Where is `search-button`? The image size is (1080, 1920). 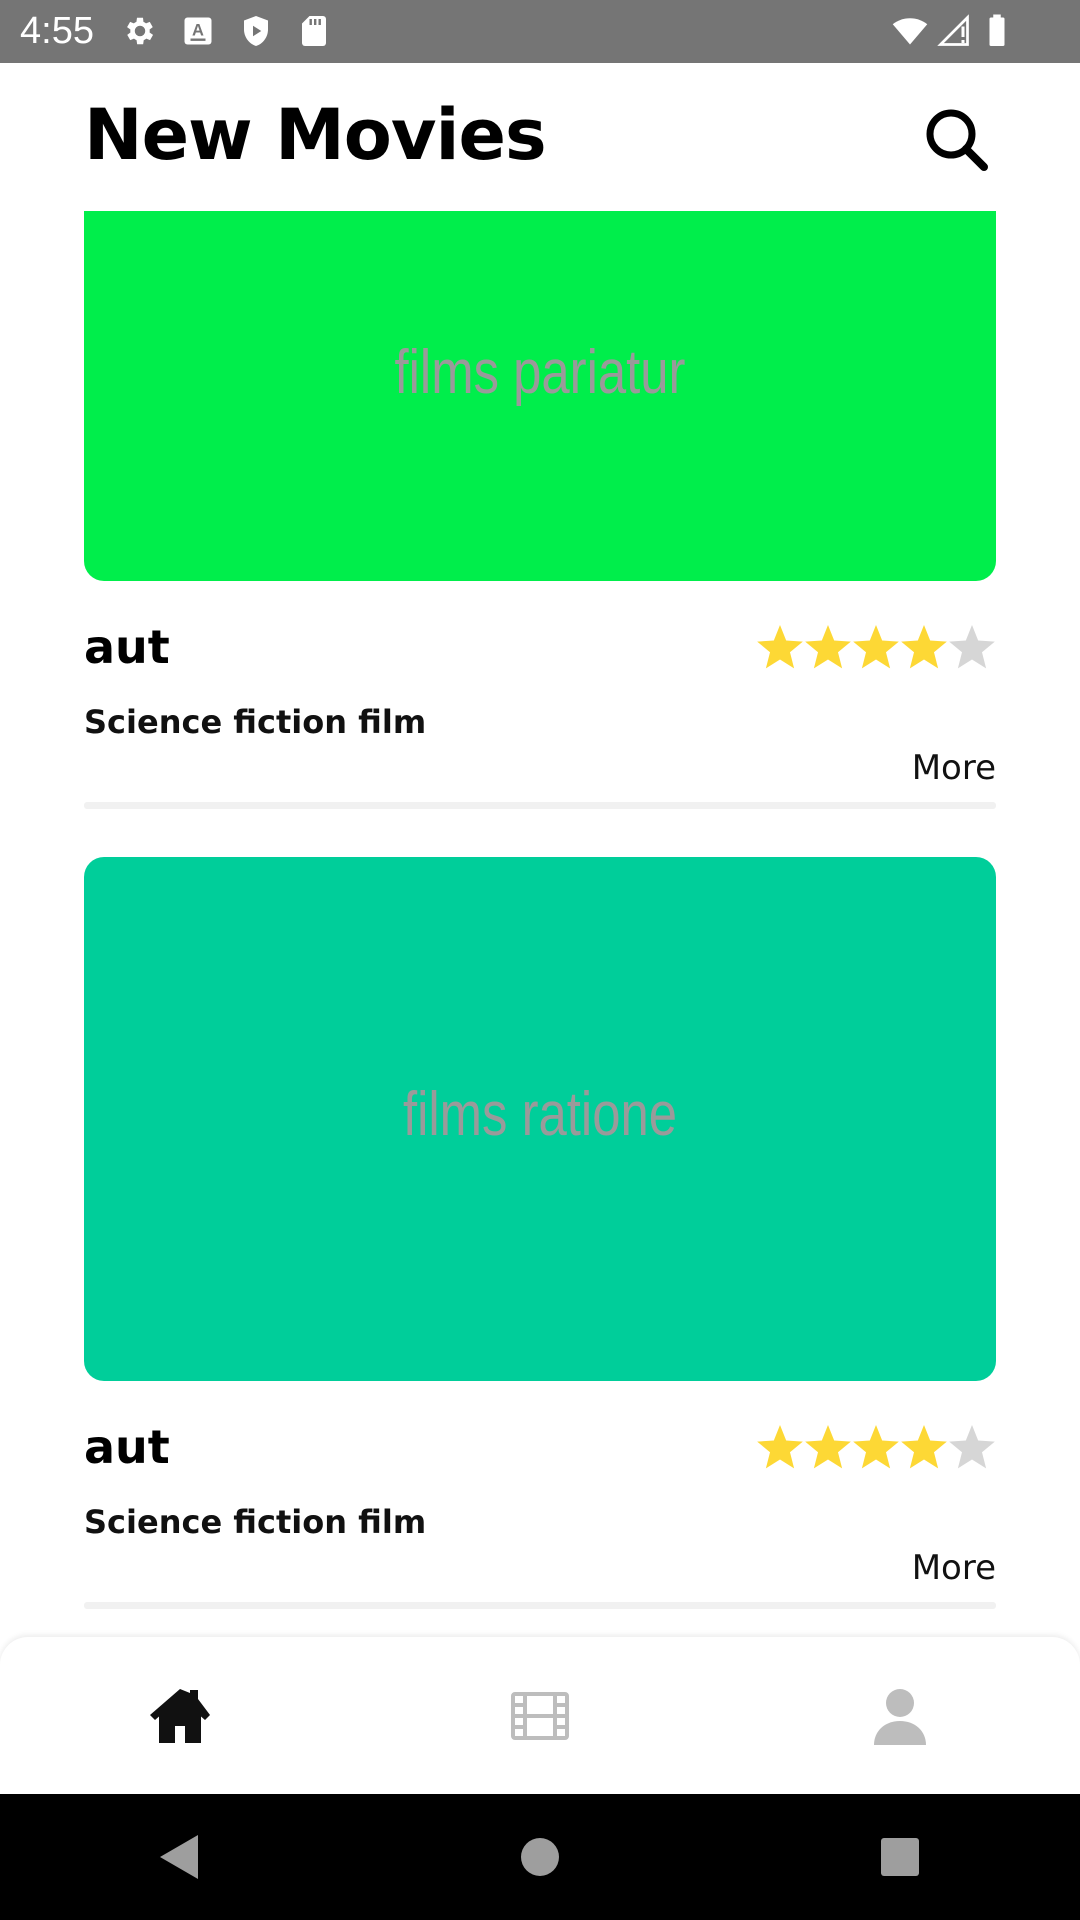 search-button is located at coordinates (956, 139).